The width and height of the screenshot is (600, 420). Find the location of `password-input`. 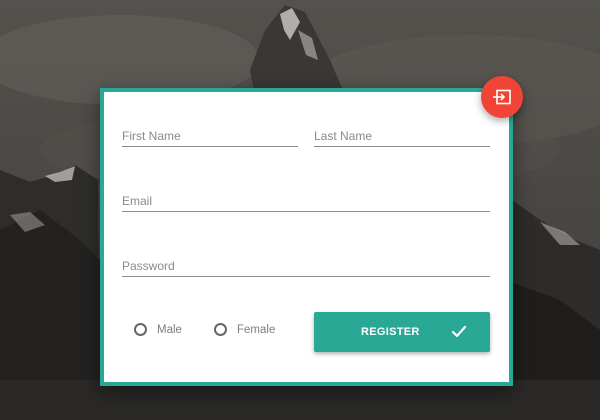

password-input is located at coordinates (306, 266).